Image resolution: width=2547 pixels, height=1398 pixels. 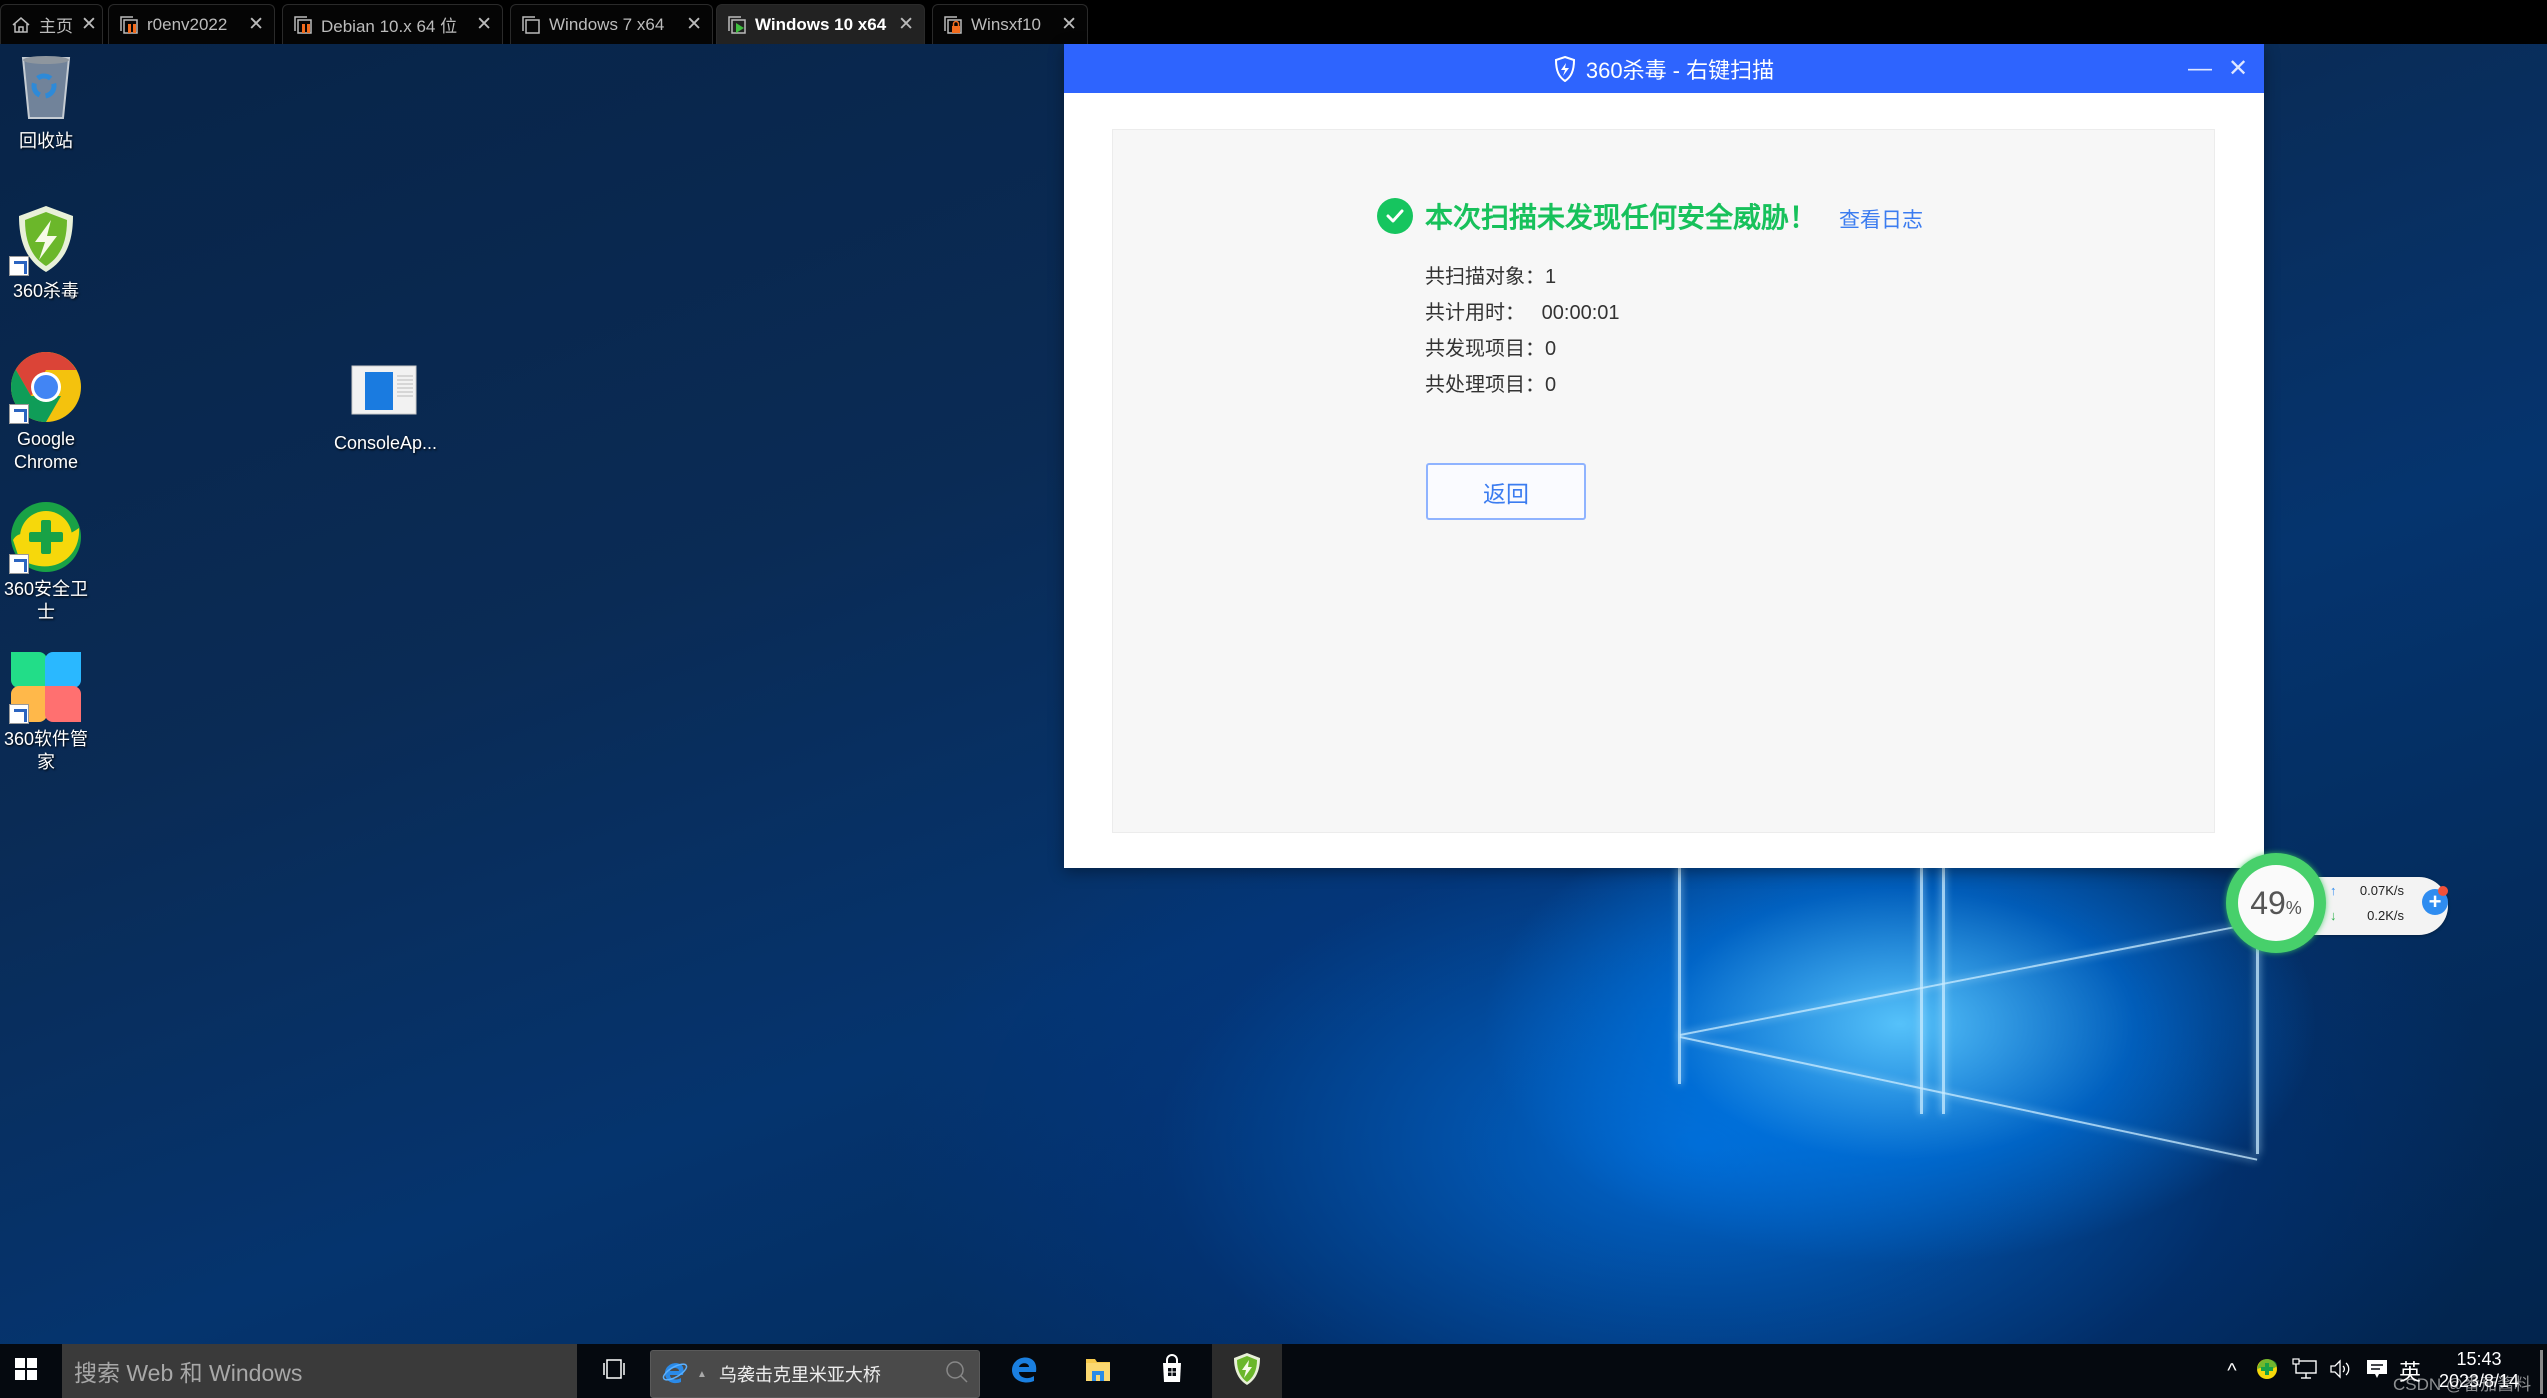 What do you see at coordinates (1522, 313) in the screenshot?
I see `stat-elapsed-time: 共计用时： 00:00:01` at bounding box center [1522, 313].